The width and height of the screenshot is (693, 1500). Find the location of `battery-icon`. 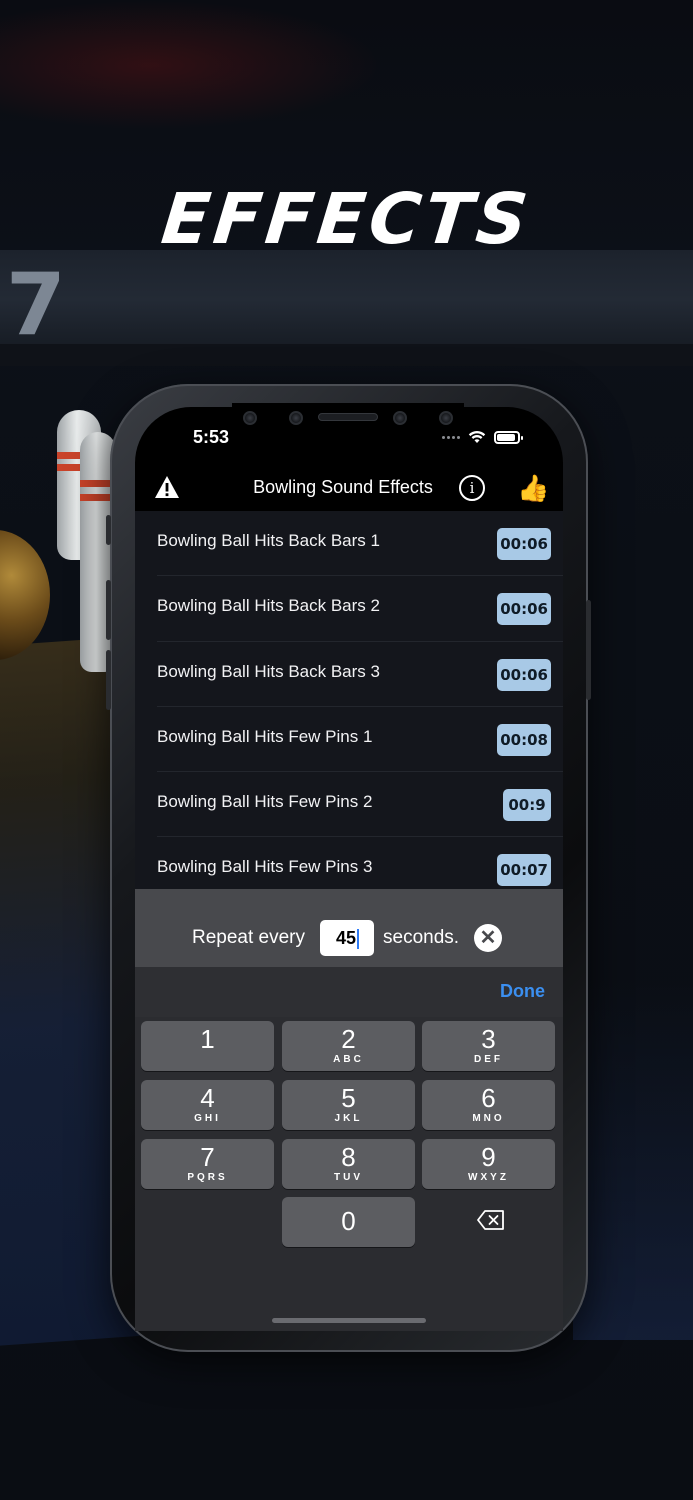

battery-icon is located at coordinates (508, 437).